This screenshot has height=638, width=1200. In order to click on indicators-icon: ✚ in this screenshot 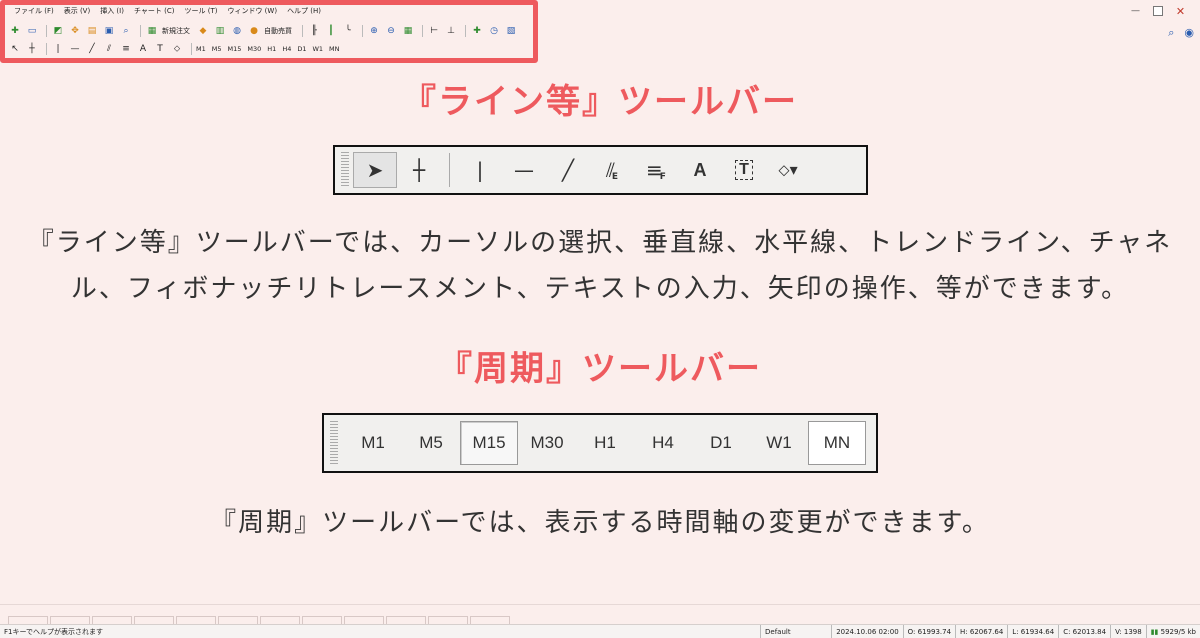, I will do `click(477, 31)`.